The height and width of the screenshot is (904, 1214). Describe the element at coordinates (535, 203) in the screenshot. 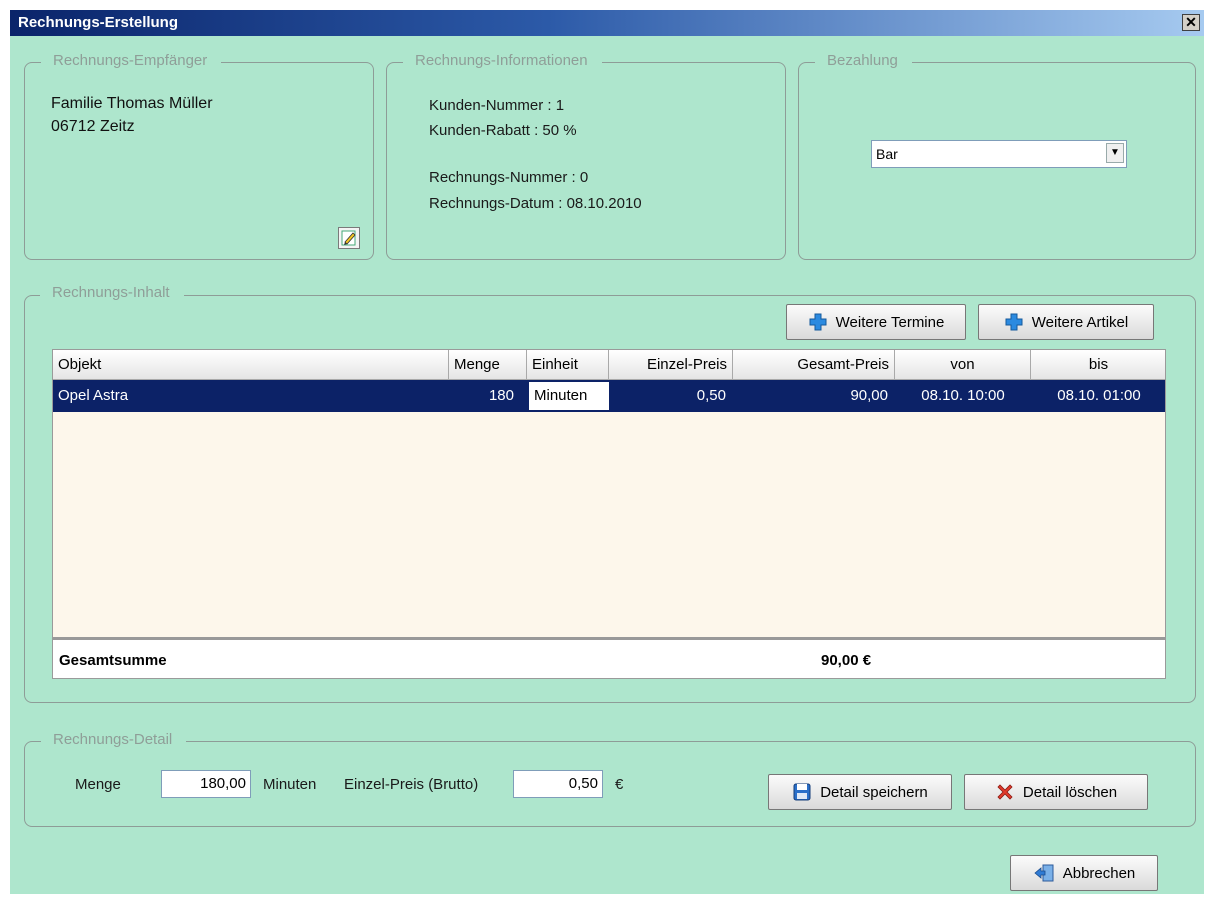

I see `invoice-date: Rechnungs-Datum : 08.10.2010` at that location.